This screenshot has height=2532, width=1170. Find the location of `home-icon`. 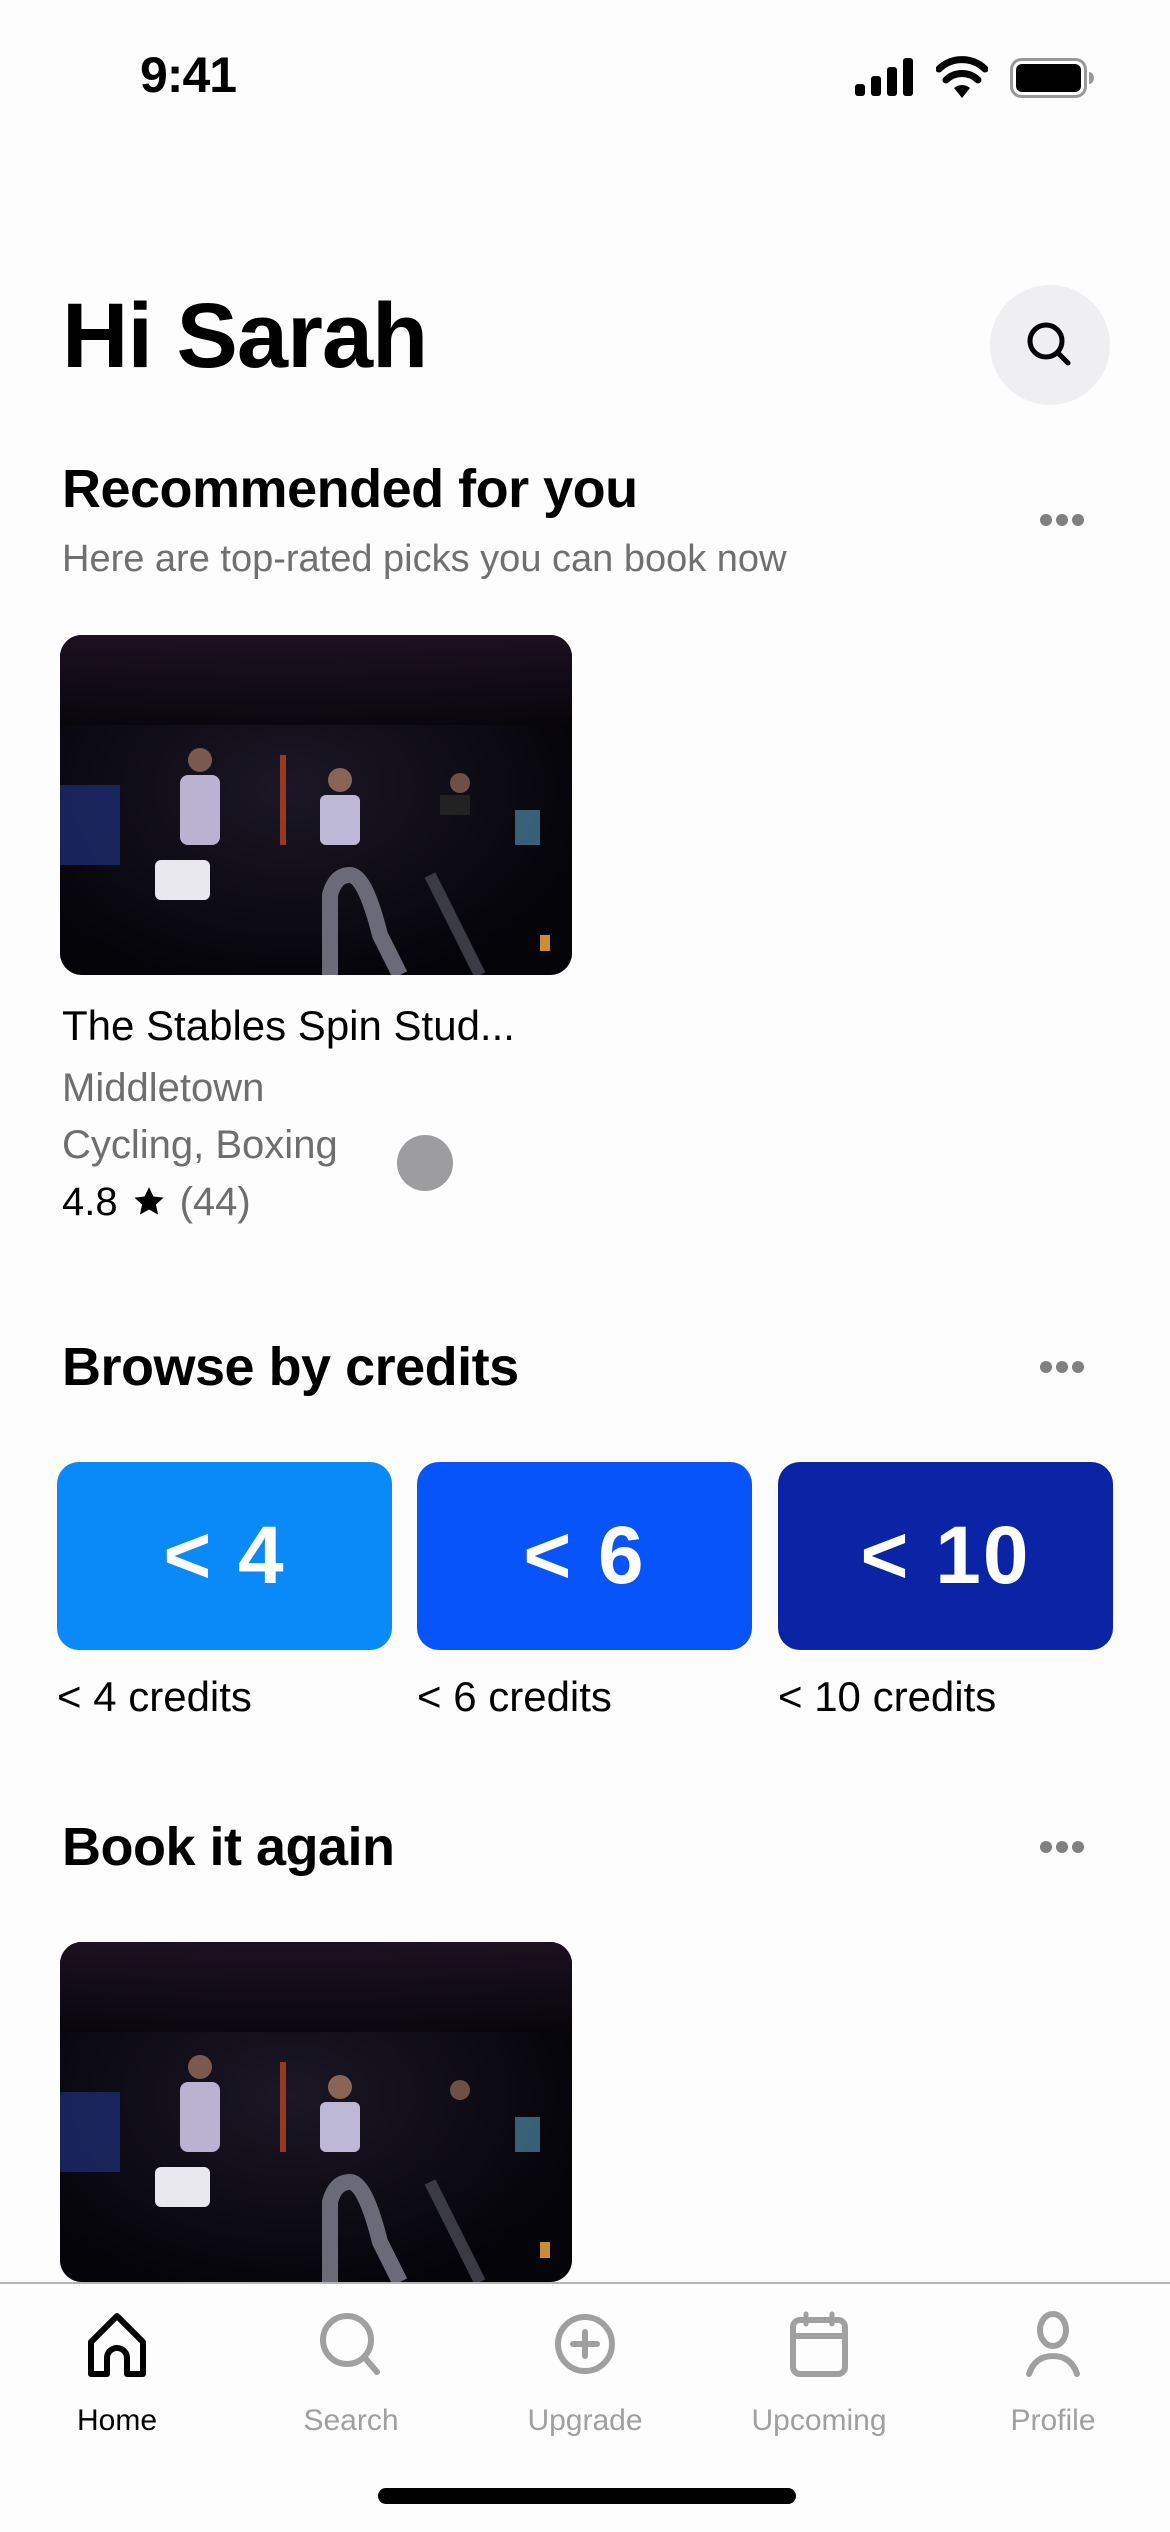

home-icon is located at coordinates (117, 2345).